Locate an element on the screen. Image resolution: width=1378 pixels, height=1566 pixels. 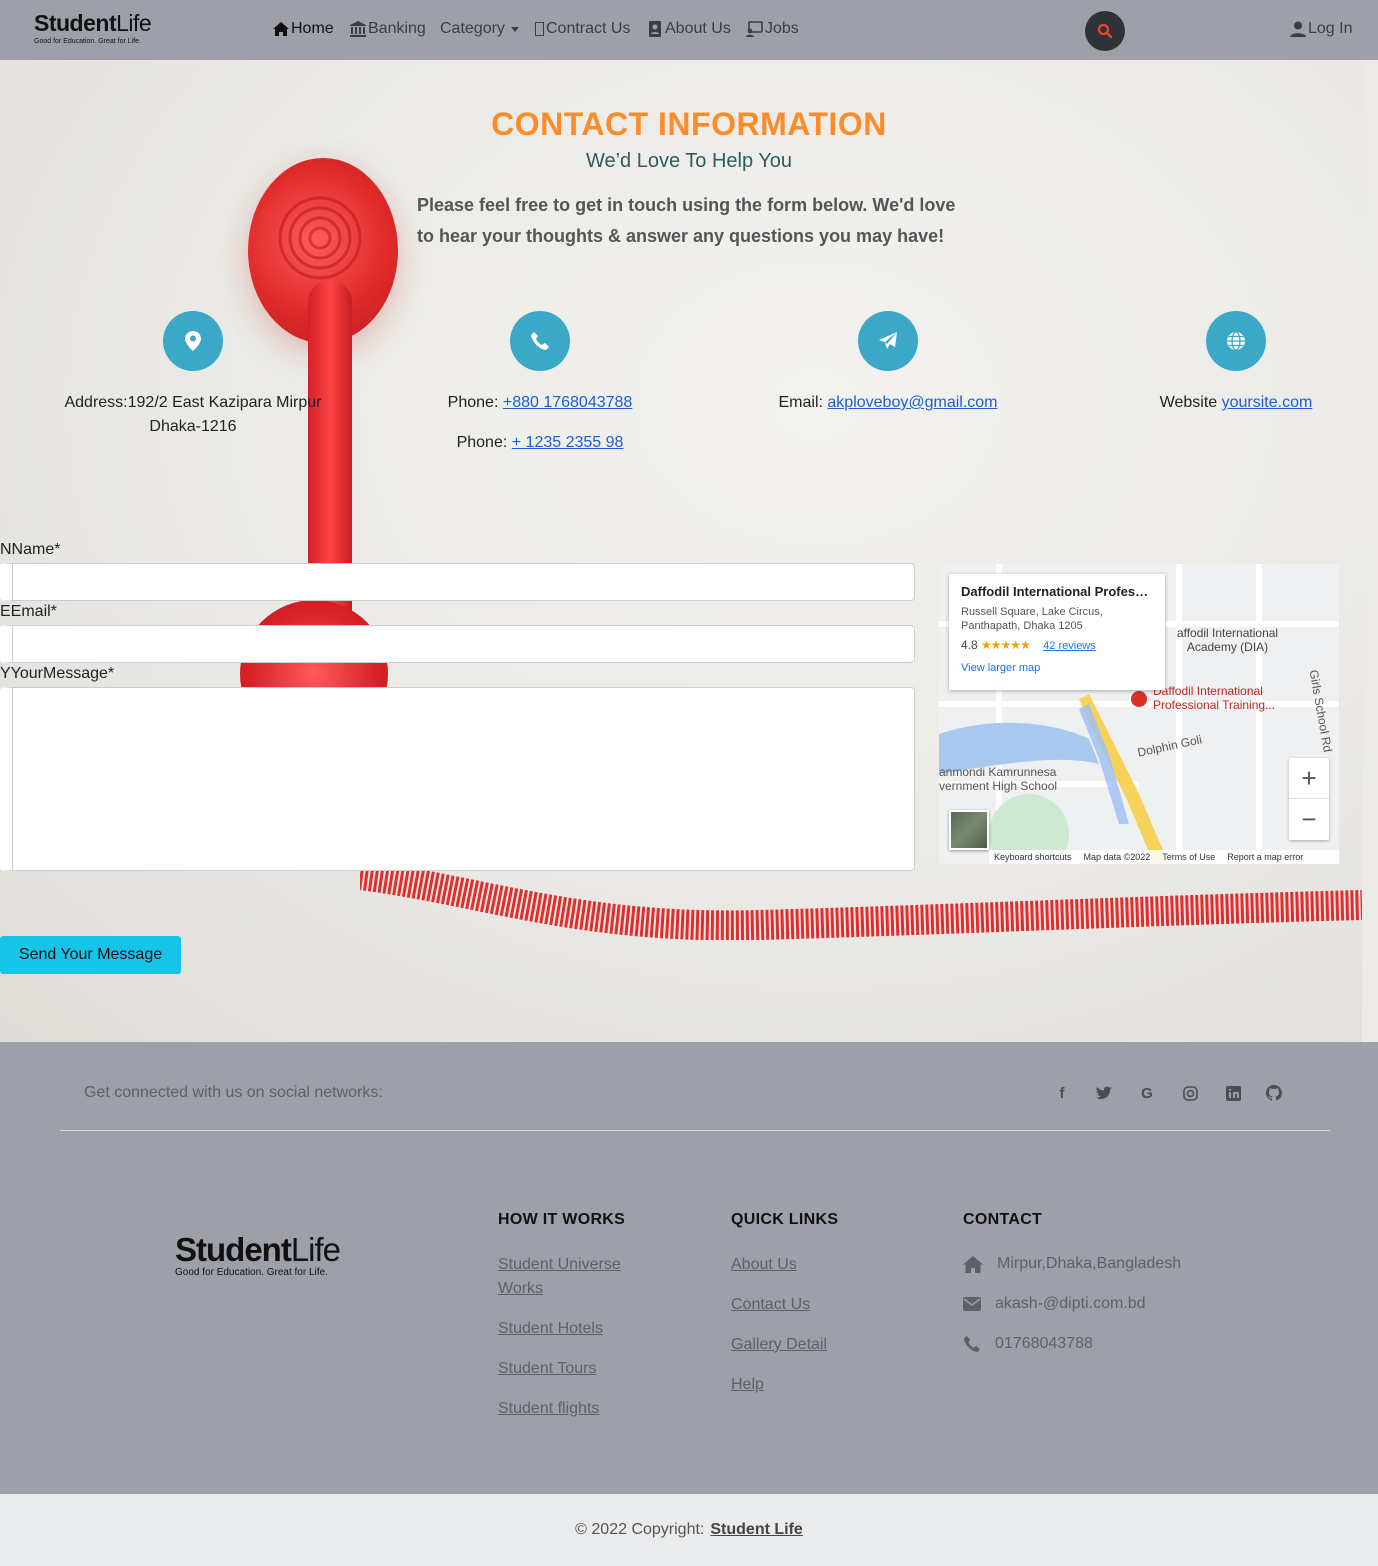
nav-about-us: About Us is located at coordinates (689, 29).